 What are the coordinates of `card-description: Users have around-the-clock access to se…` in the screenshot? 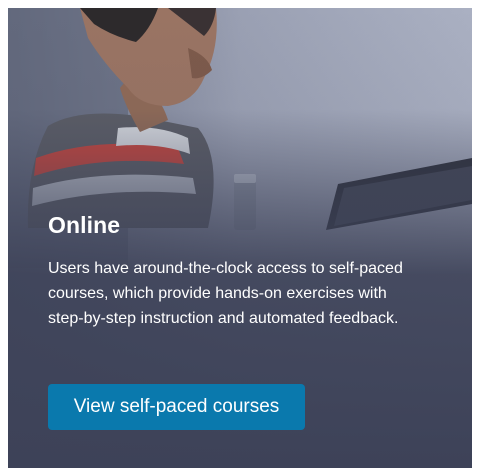 It's located at (225, 293).